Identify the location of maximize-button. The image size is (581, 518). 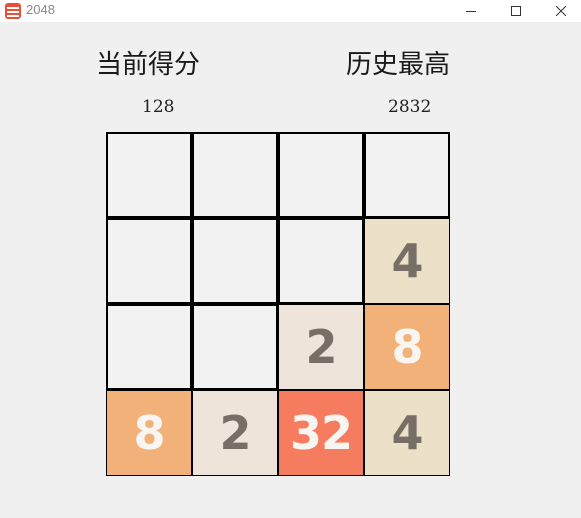
(516, 11).